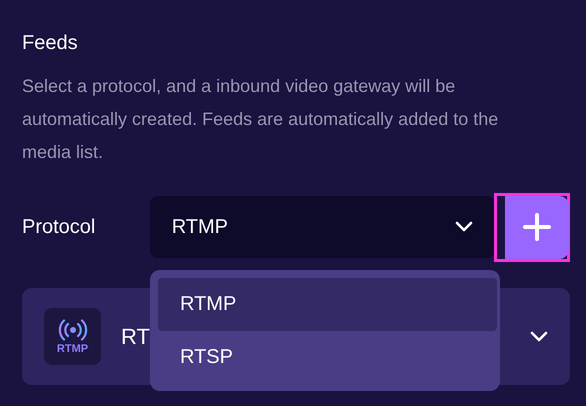  What do you see at coordinates (59, 227) in the screenshot?
I see `field-label: Protocol` at bounding box center [59, 227].